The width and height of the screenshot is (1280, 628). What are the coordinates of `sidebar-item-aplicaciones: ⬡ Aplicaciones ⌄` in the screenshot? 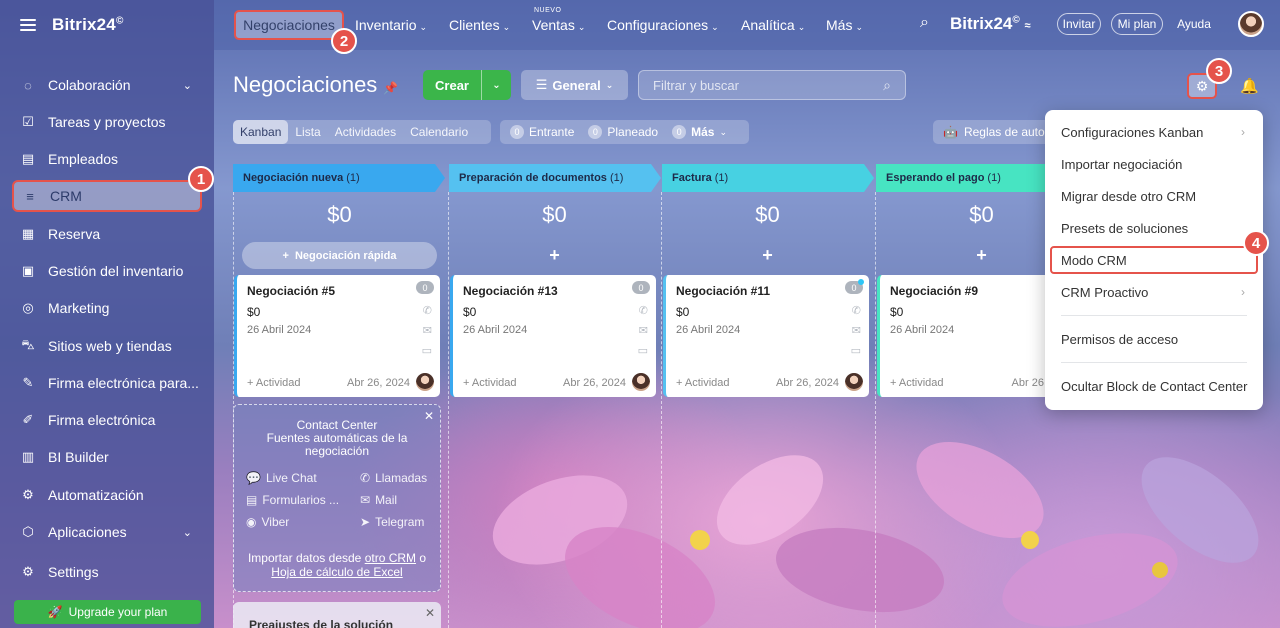 It's located at (107, 532).